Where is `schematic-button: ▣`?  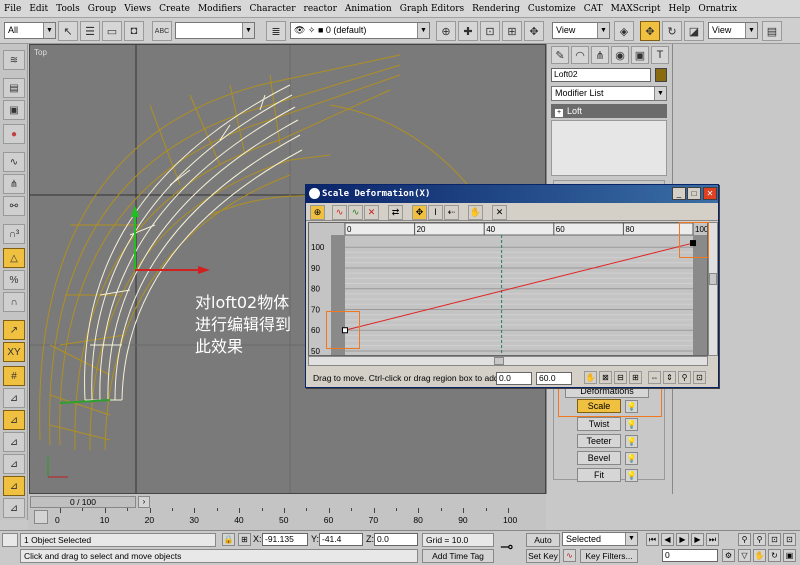
schematic-button: ▣ is located at coordinates (14, 110).